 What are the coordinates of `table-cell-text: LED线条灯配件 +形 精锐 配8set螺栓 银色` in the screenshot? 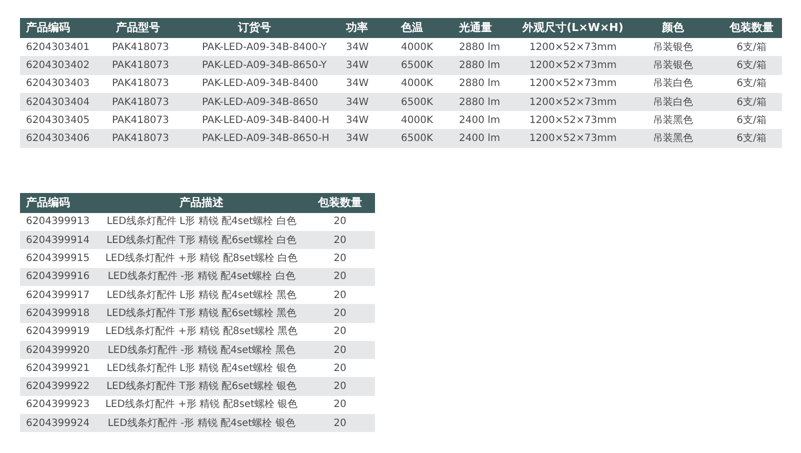 It's located at (201, 405).